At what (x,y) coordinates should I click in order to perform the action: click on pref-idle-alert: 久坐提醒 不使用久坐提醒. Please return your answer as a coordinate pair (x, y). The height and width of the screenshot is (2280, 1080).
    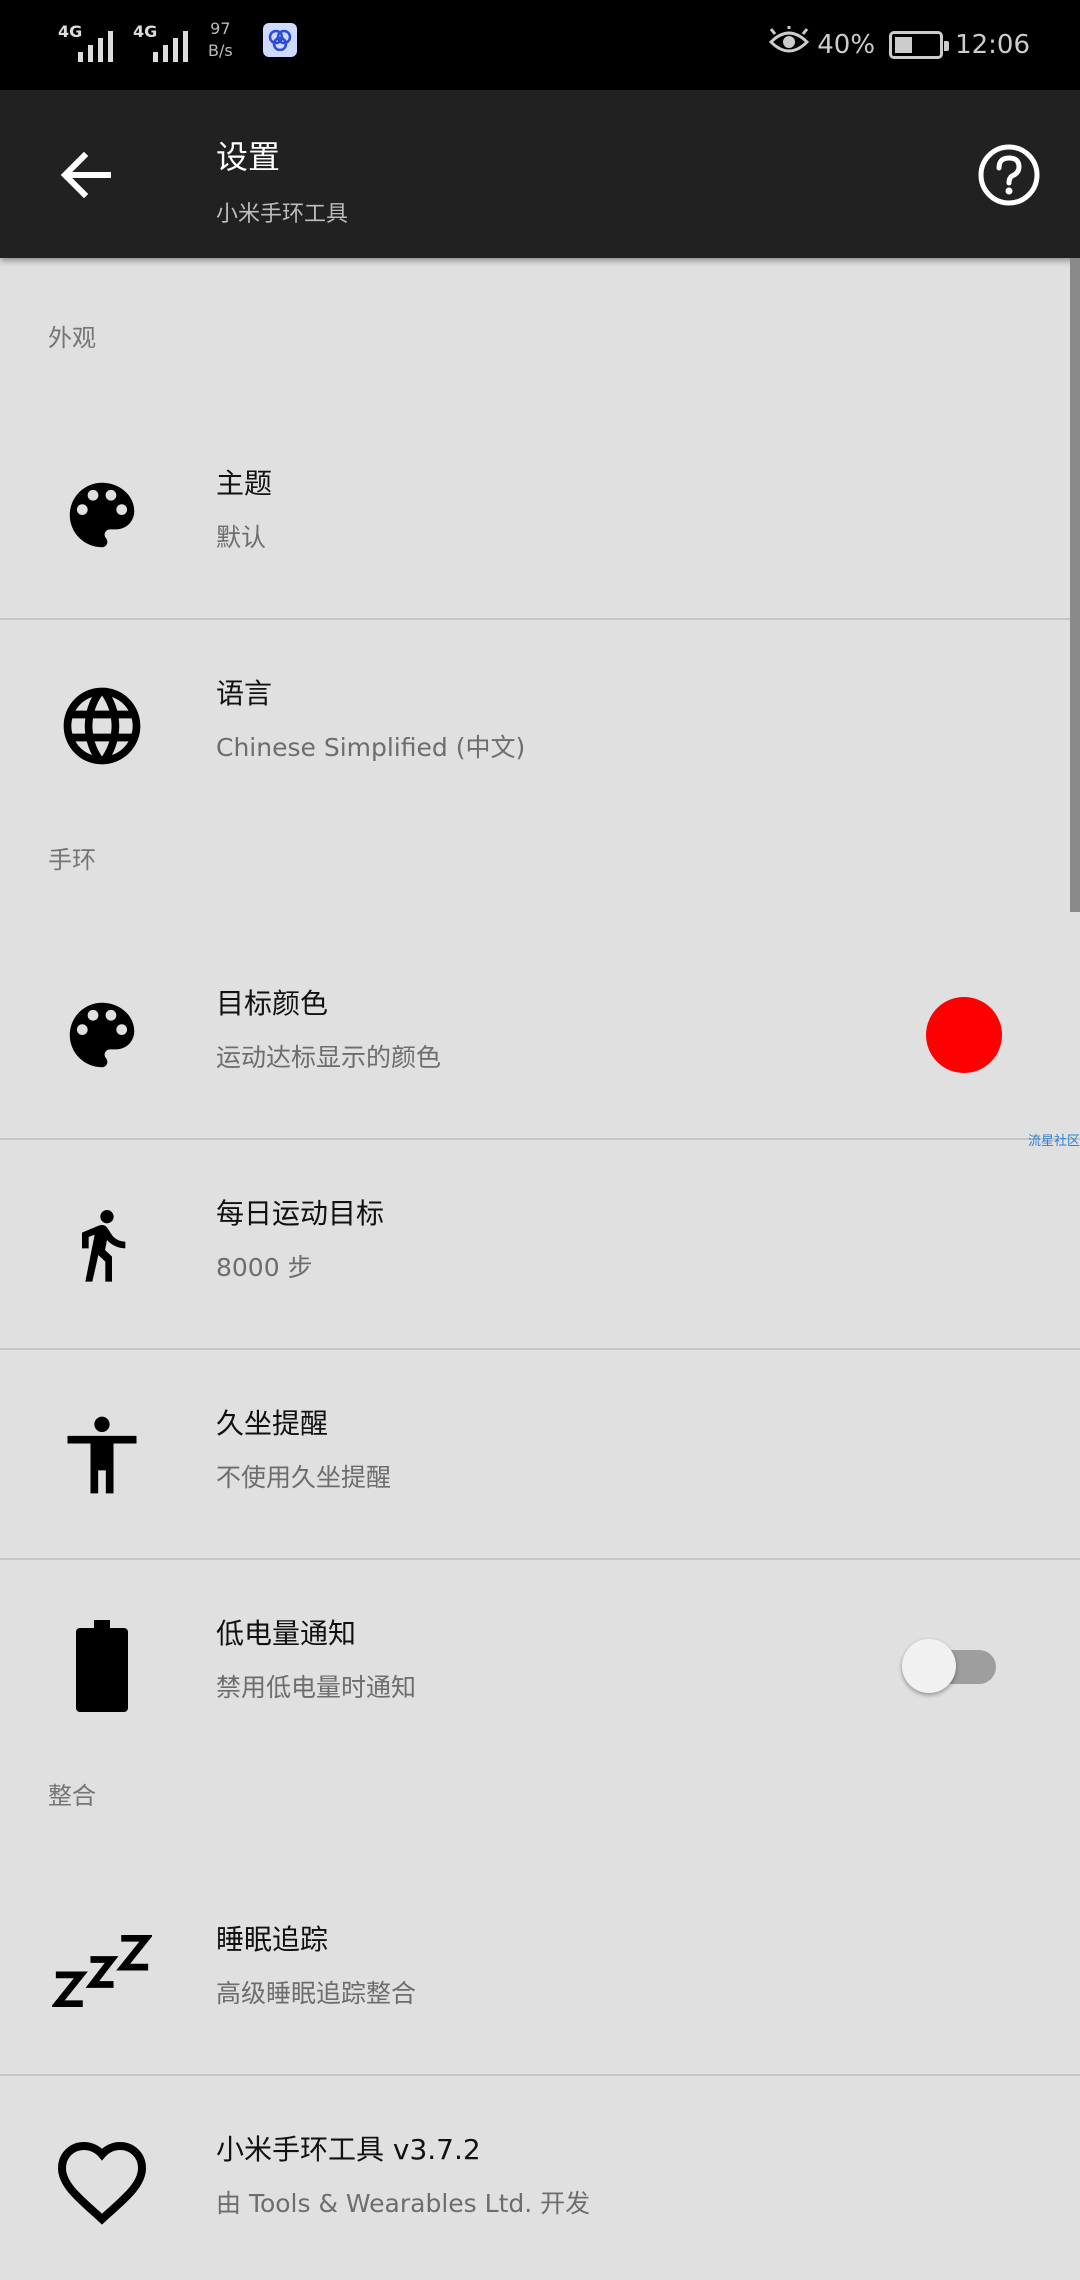
    Looking at the image, I should click on (540, 1456).